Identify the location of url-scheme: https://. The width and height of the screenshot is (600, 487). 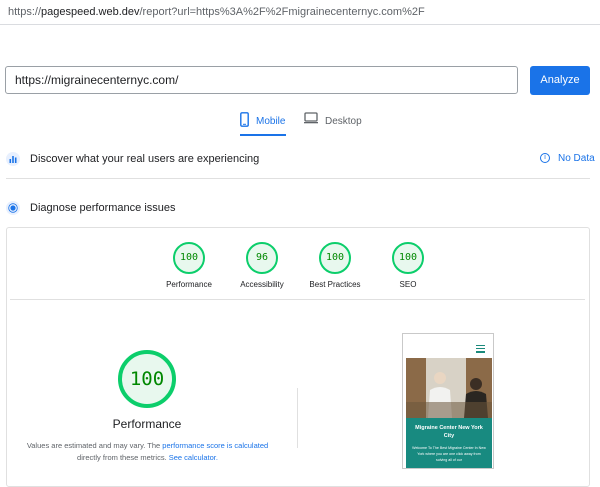
(25, 12).